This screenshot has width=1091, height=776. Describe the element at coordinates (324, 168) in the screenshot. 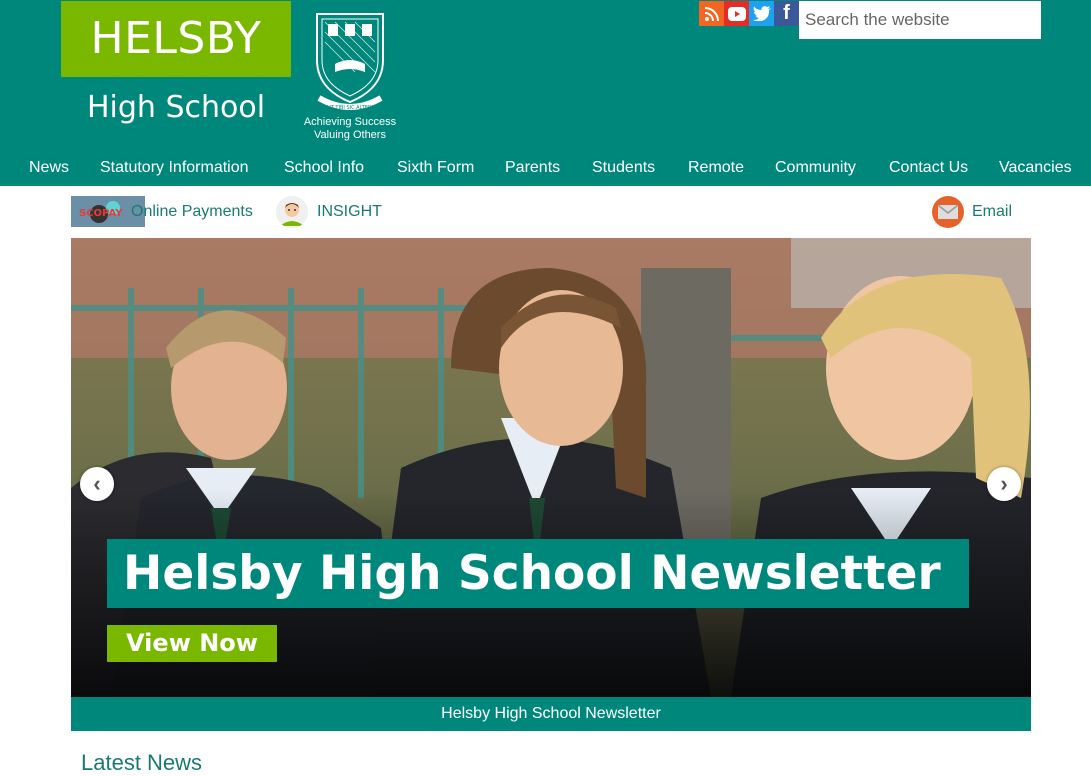

I see `nav-item-school-info: School Info` at that location.